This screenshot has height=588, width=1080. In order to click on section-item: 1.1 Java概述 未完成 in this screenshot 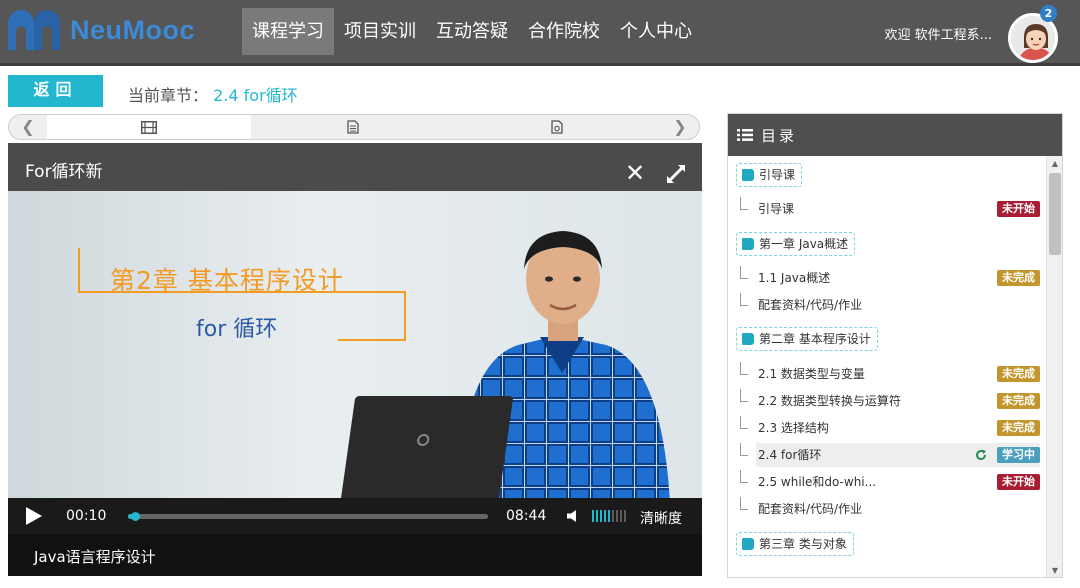, I will do `click(889, 278)`.